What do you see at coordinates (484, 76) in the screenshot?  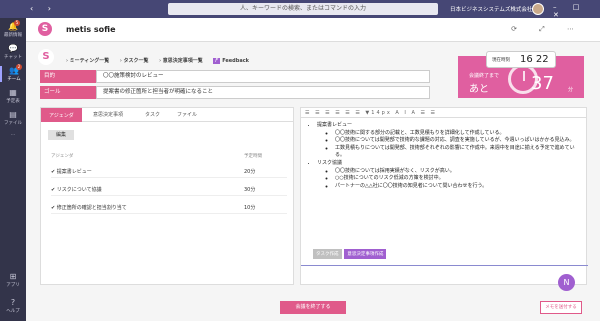 I see `remain-label: 会議終了まで` at bounding box center [484, 76].